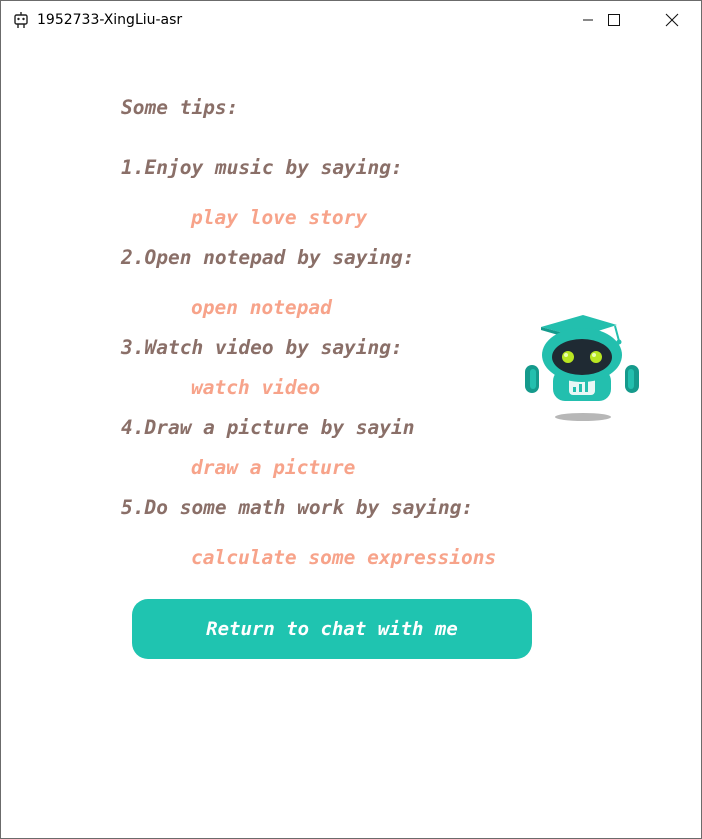  I want to click on window-title: 1952733-XingLiu-asr, so click(110, 20).